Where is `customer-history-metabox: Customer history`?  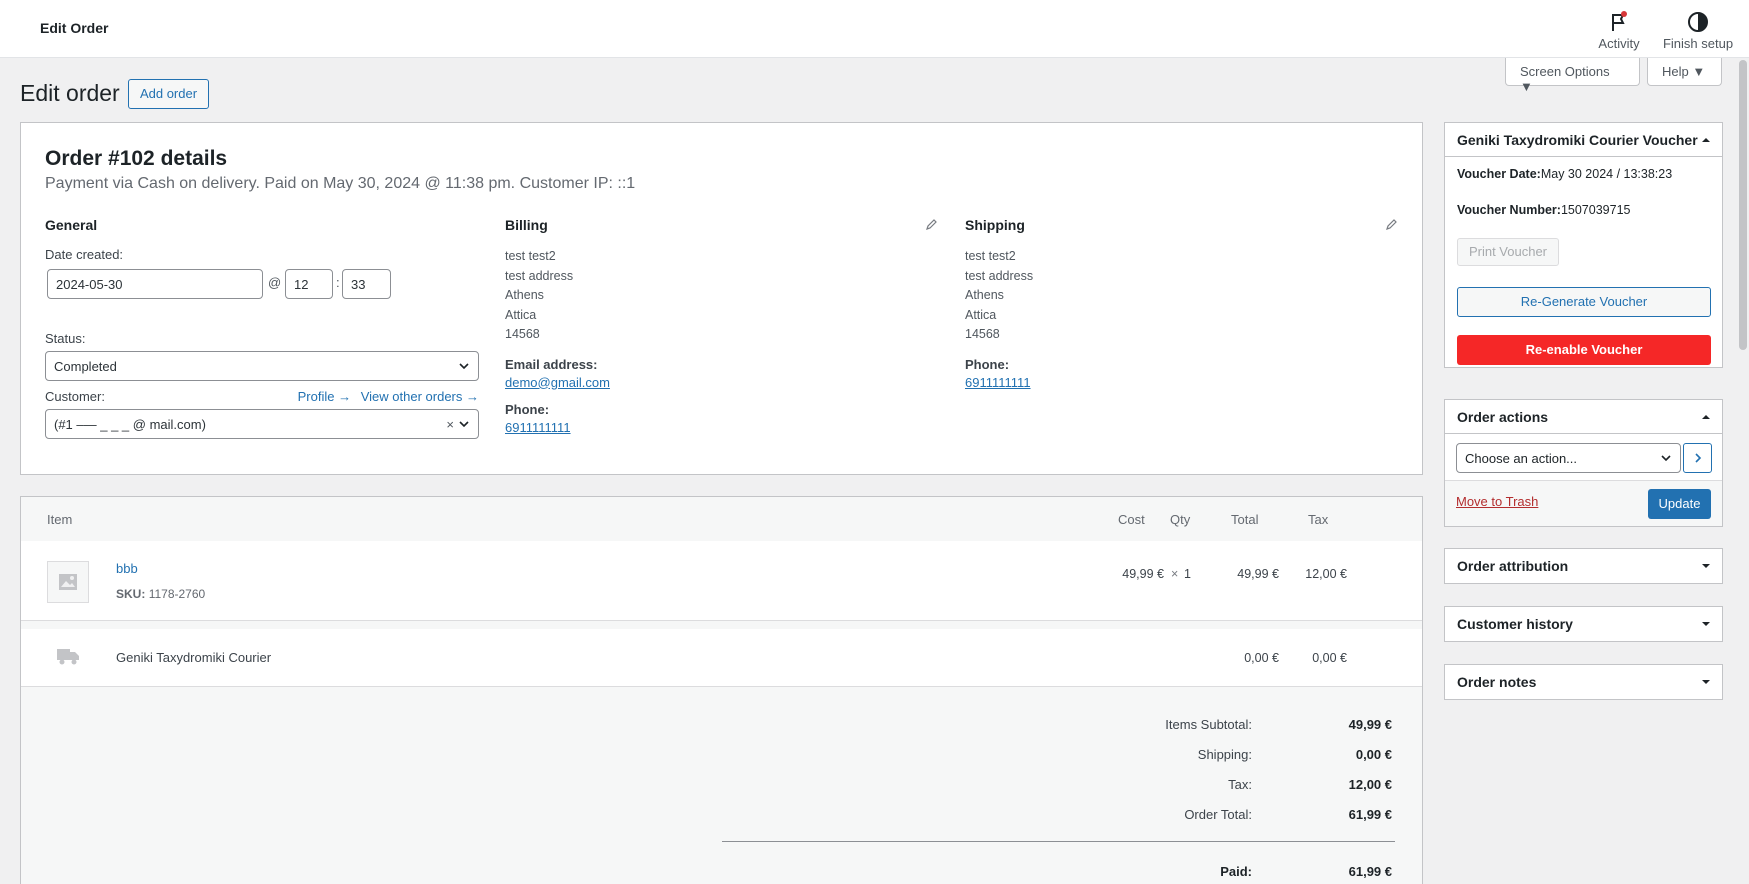 customer-history-metabox: Customer history is located at coordinates (1583, 624).